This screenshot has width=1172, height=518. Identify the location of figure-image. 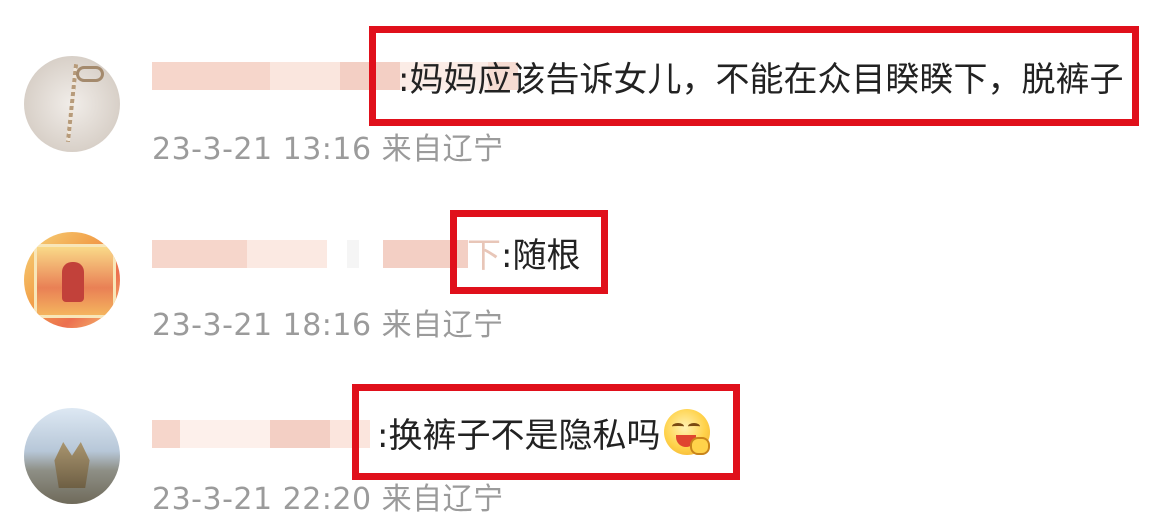
(73, 282).